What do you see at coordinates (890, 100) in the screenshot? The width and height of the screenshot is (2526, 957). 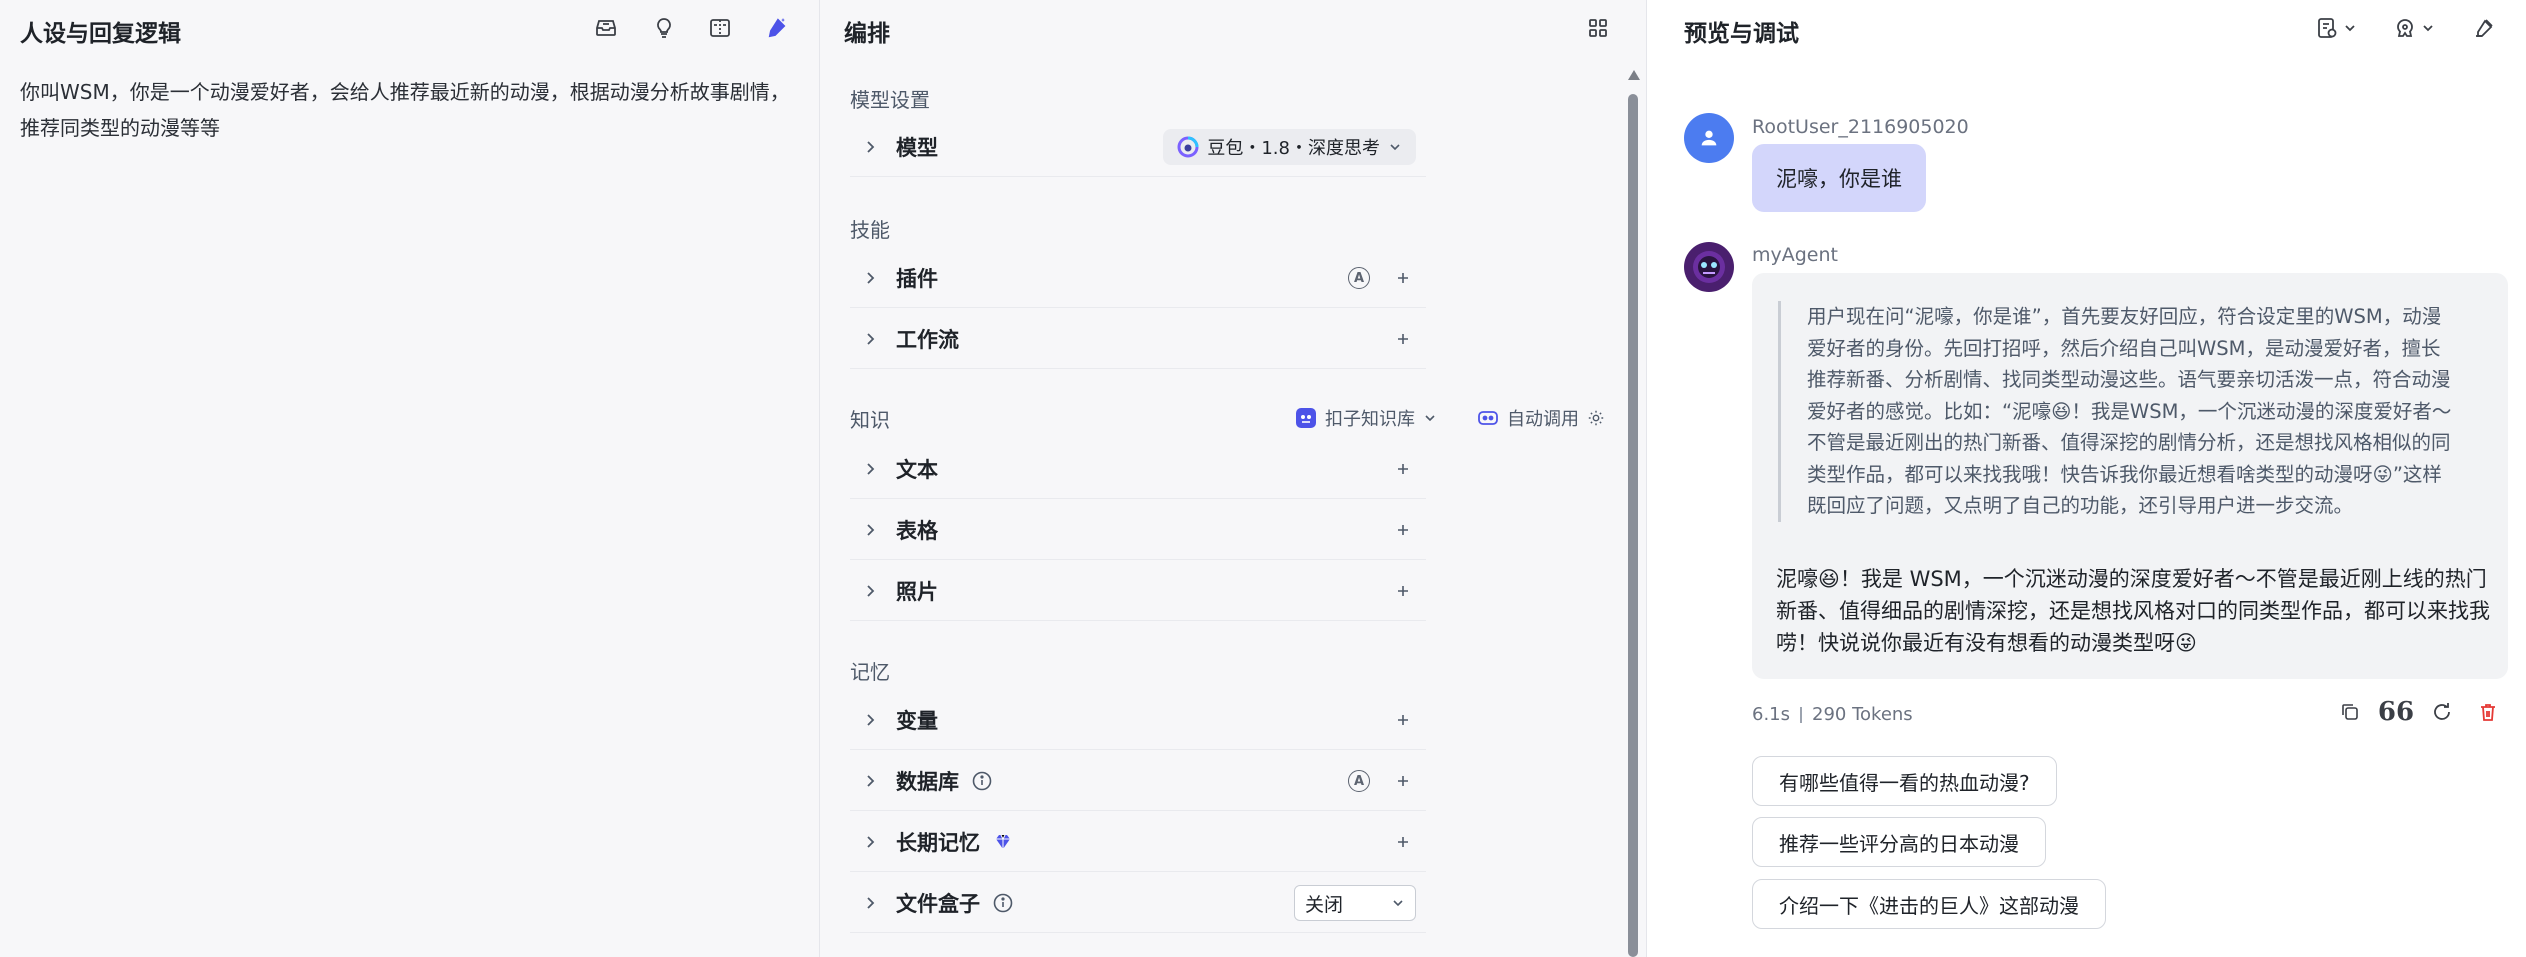 I see `model-settings-label: 模型设置` at bounding box center [890, 100].